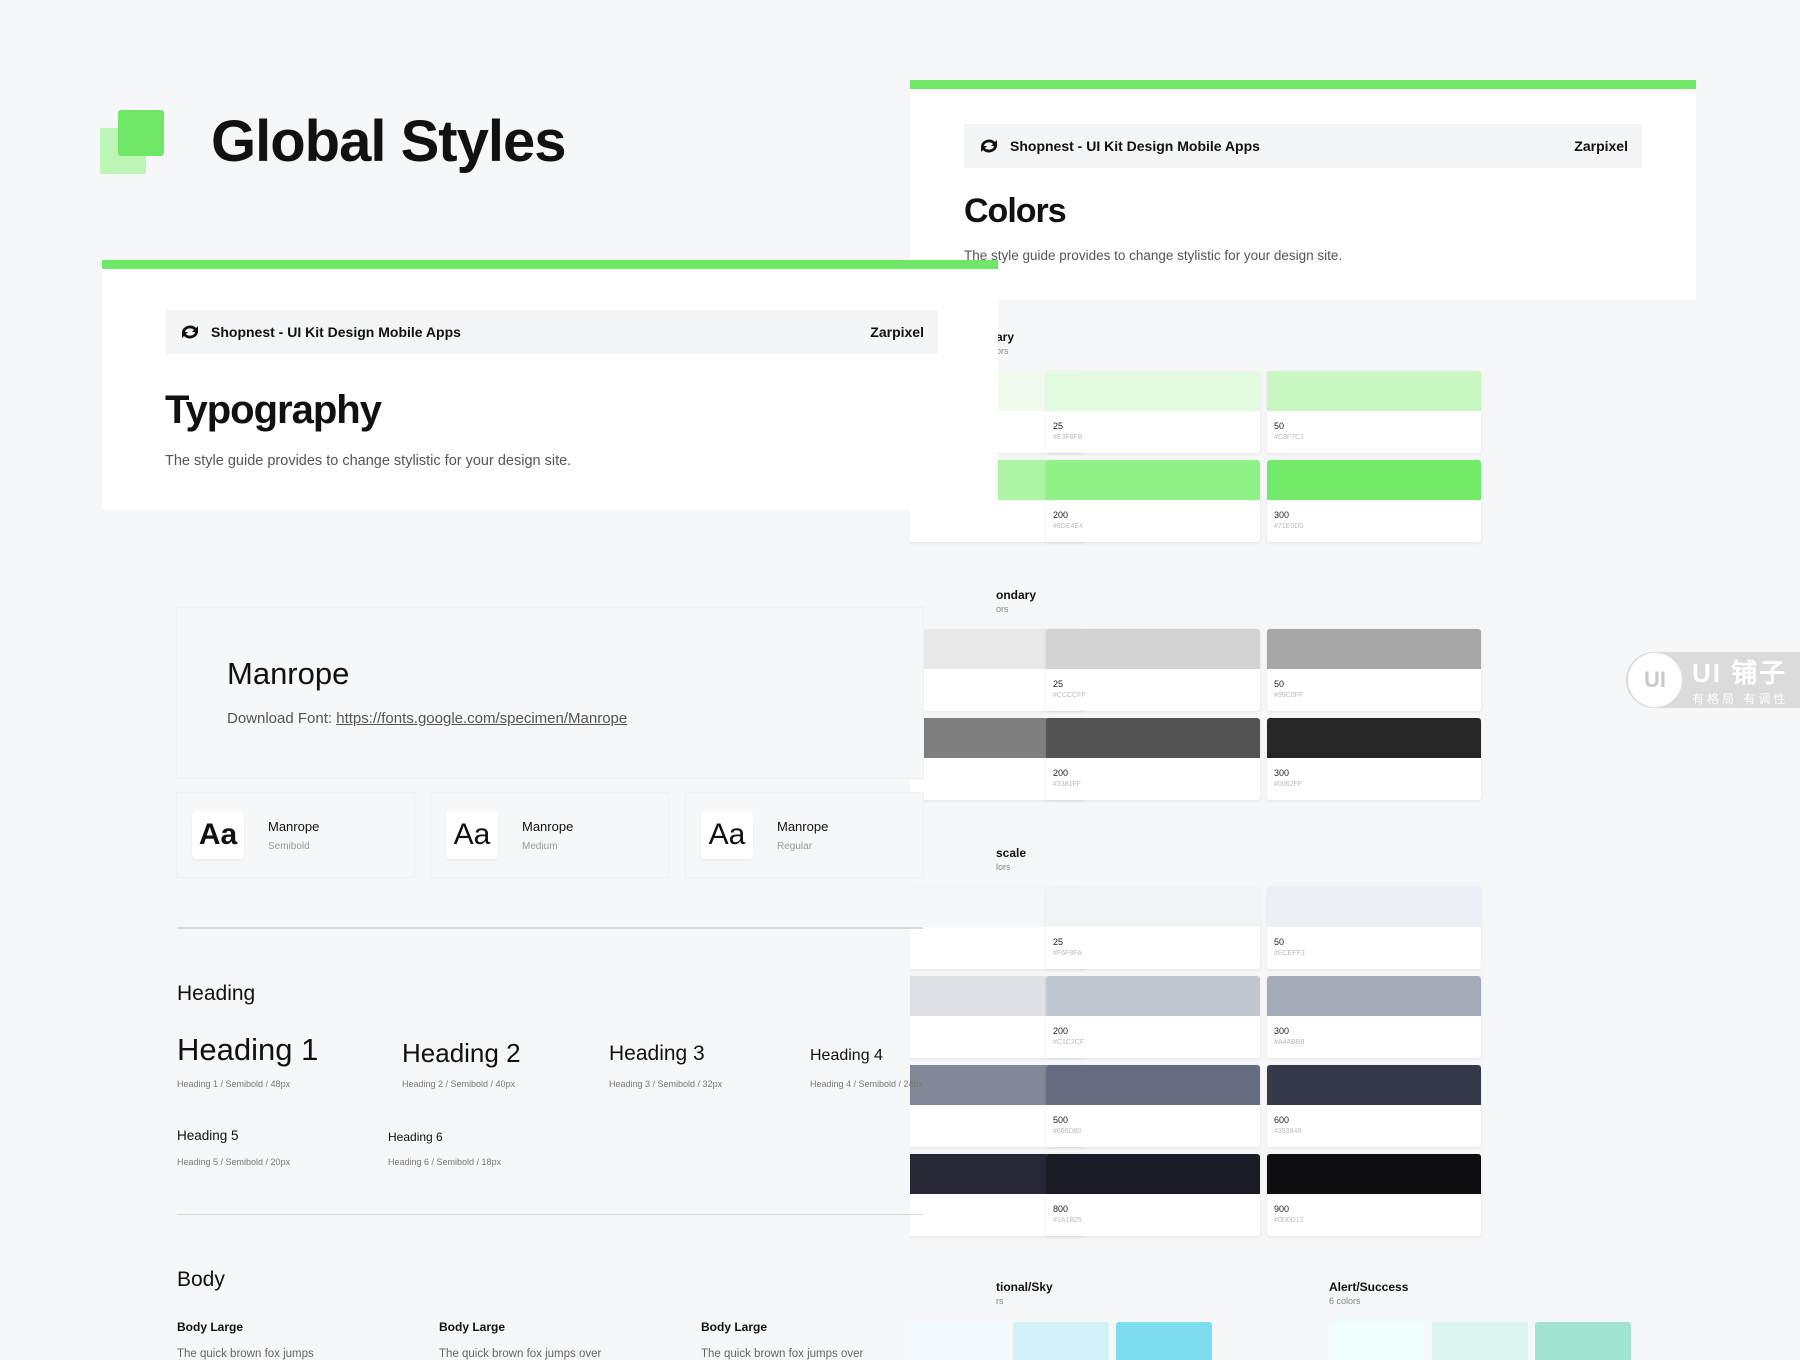 Image resolution: width=1800 pixels, height=1360 pixels. Describe the element at coordinates (550, 1214) in the screenshot. I see `divider` at that location.